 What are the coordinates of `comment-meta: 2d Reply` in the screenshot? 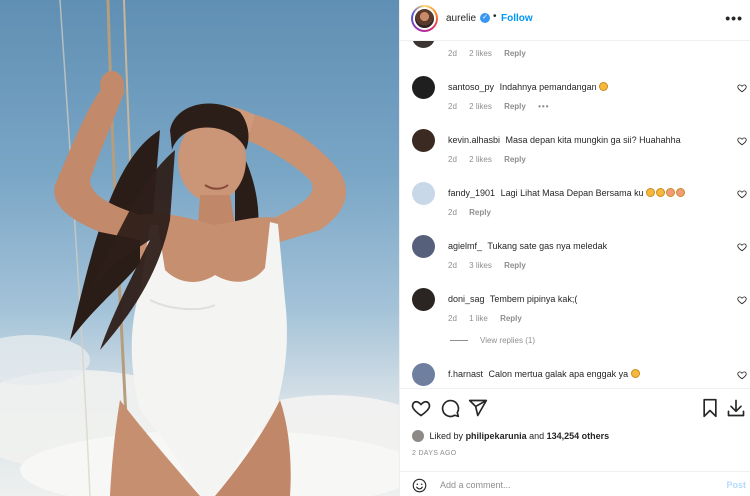 It's located at (474, 212).